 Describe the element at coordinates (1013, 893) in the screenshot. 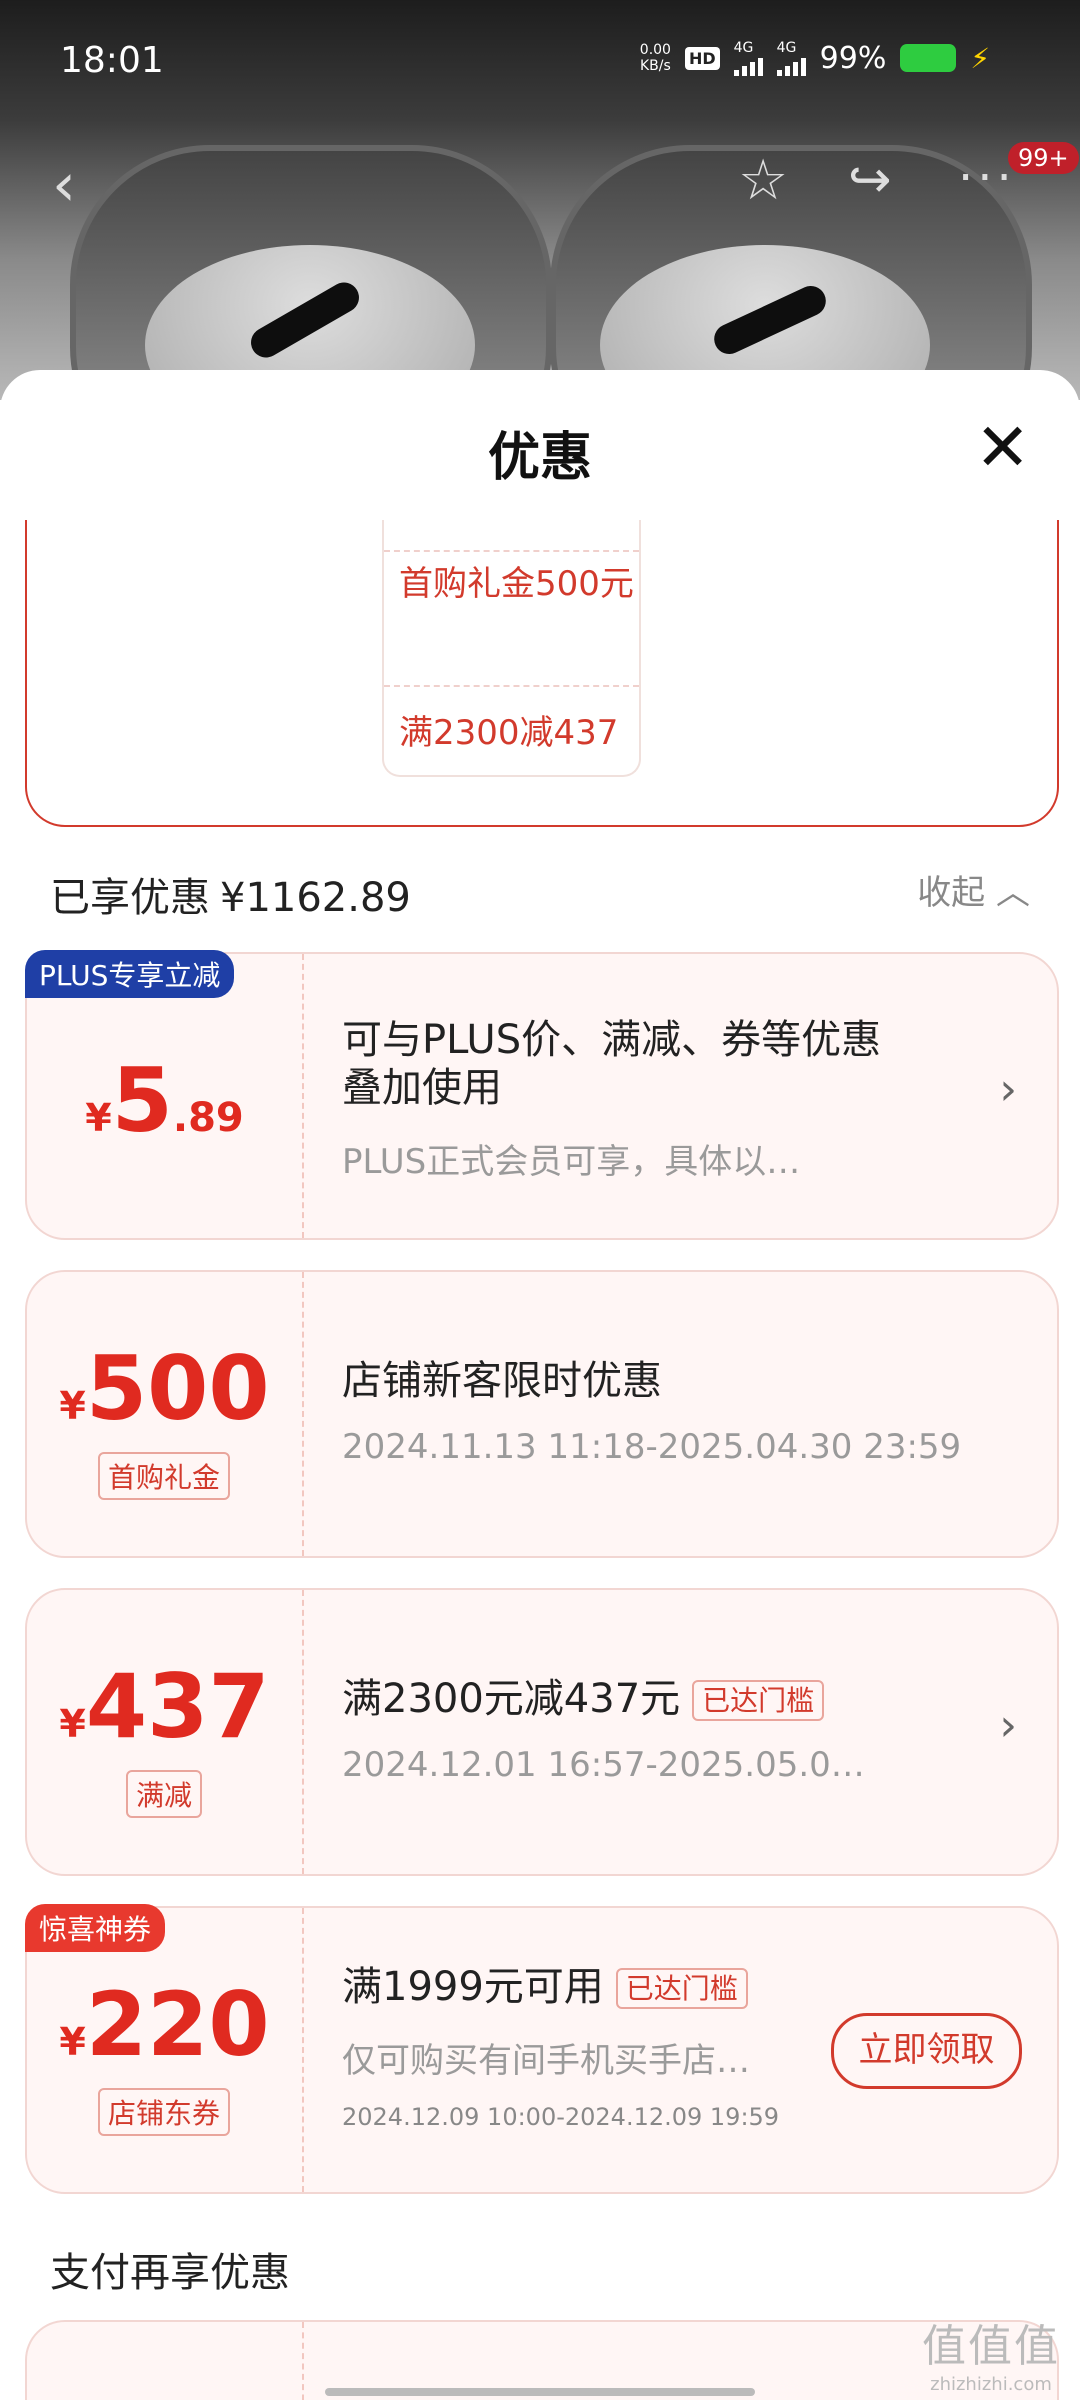

I see `chevron-up-icon: ︿` at that location.